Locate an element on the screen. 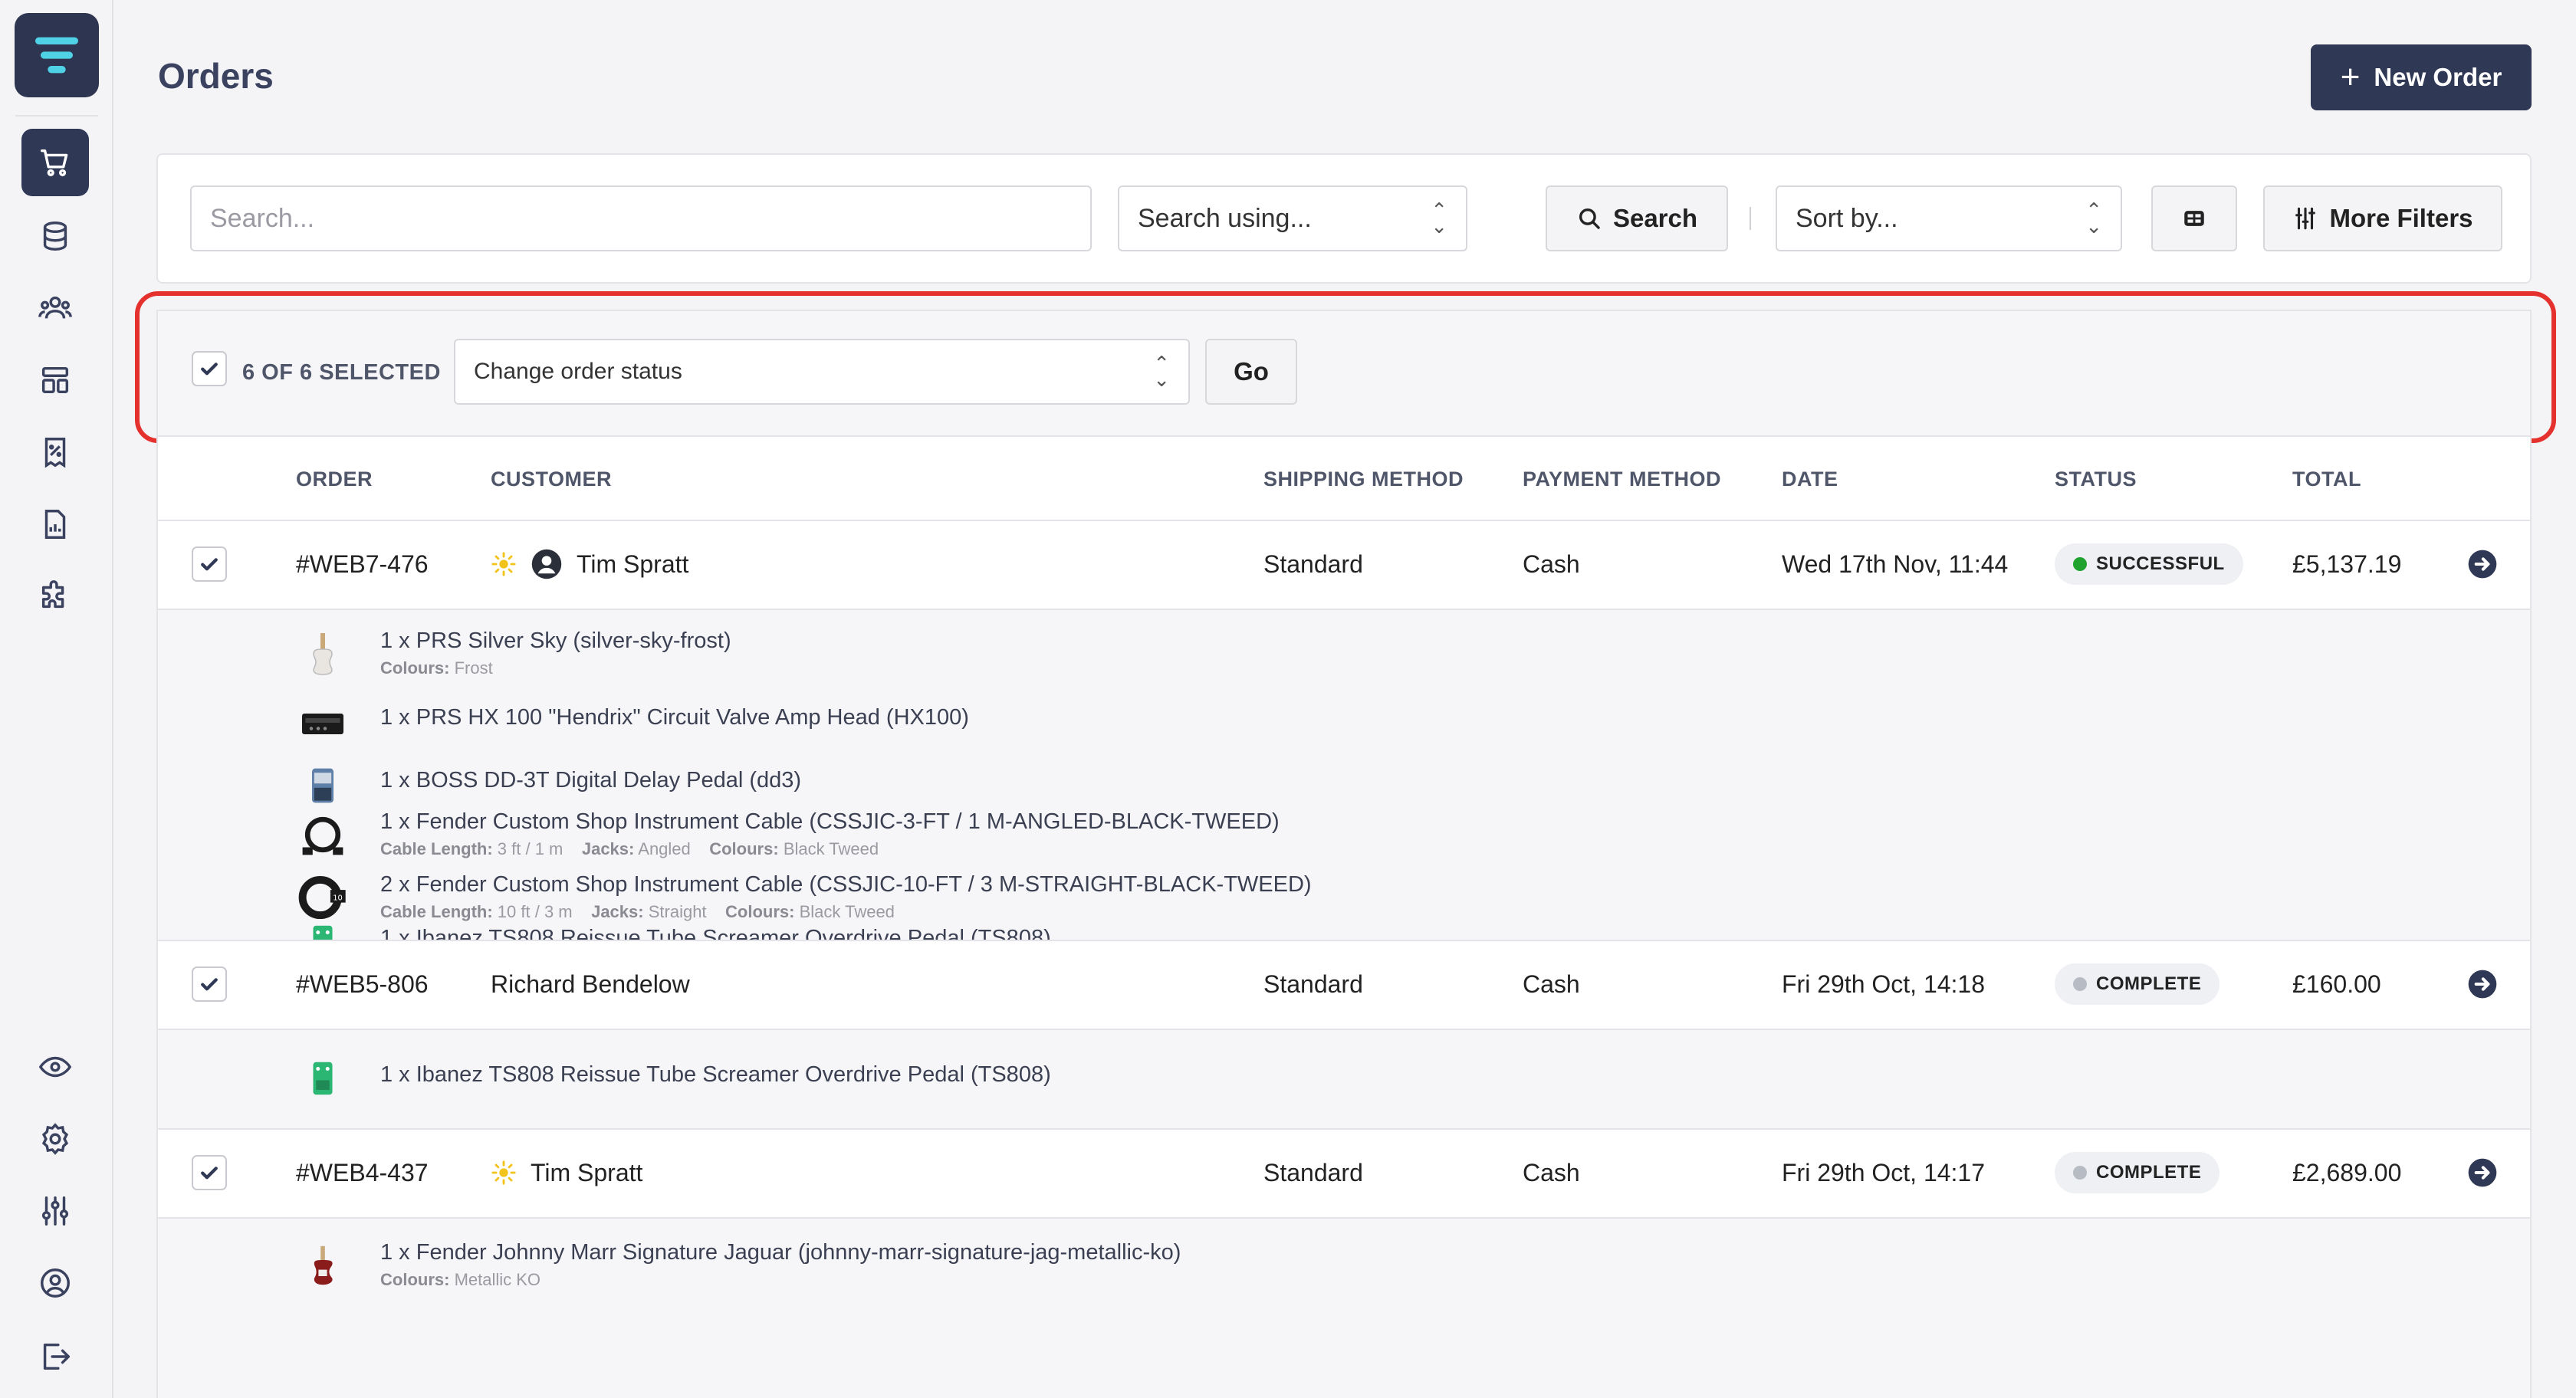 Image resolution: width=2576 pixels, height=1398 pixels. sidebar-item-customers is located at coordinates (55, 308).